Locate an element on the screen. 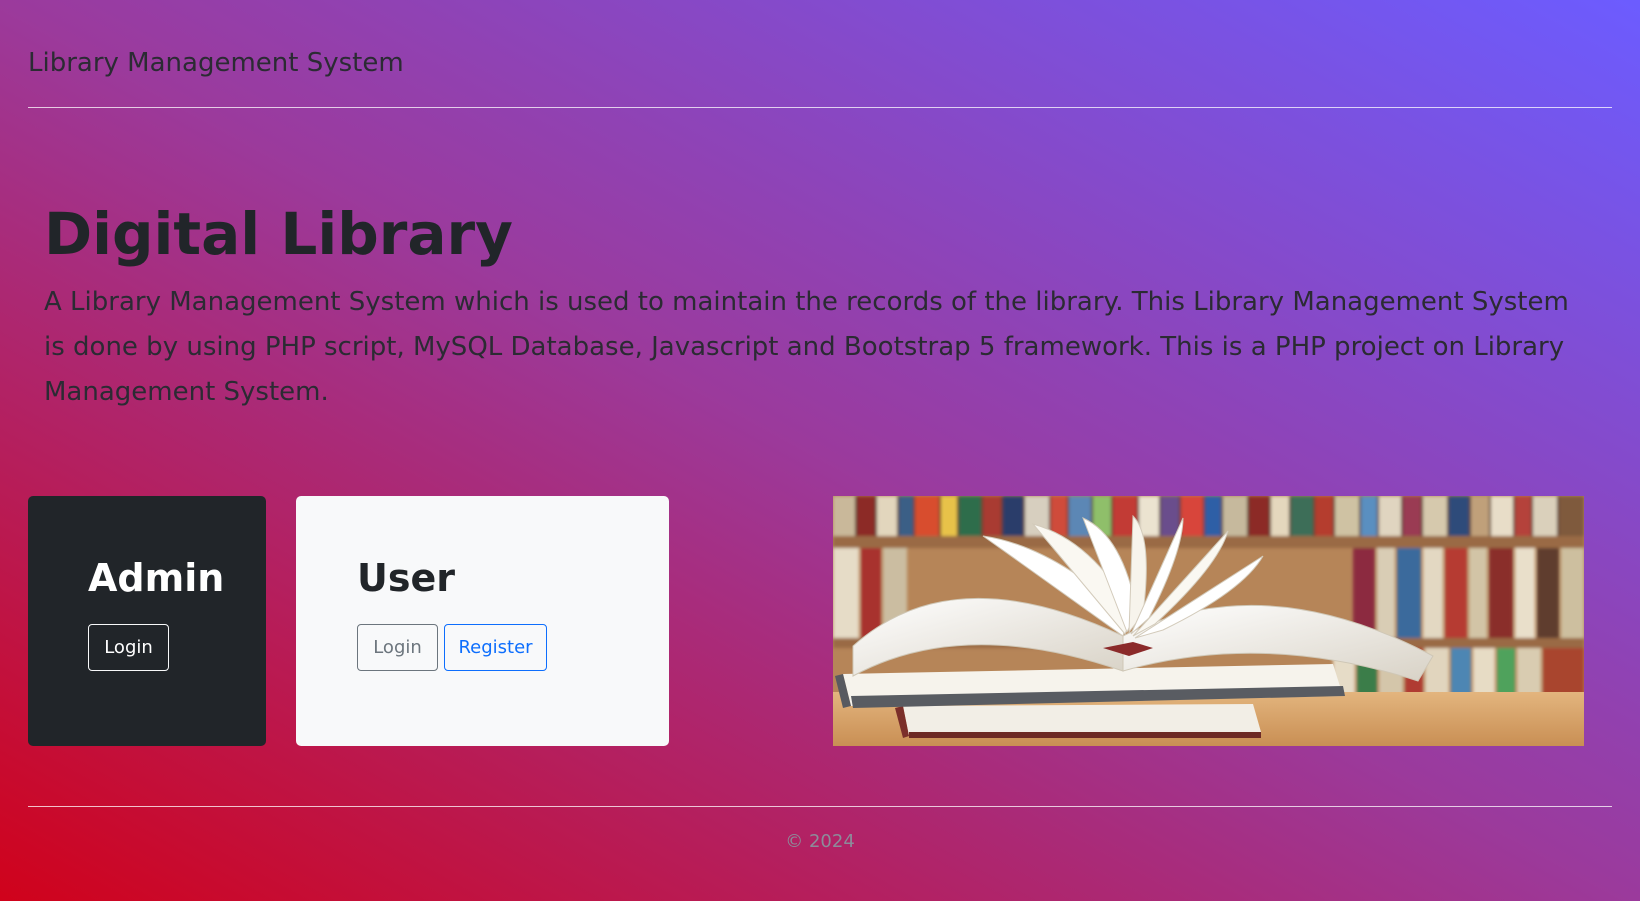  user-register-button: Register is located at coordinates (495, 647).